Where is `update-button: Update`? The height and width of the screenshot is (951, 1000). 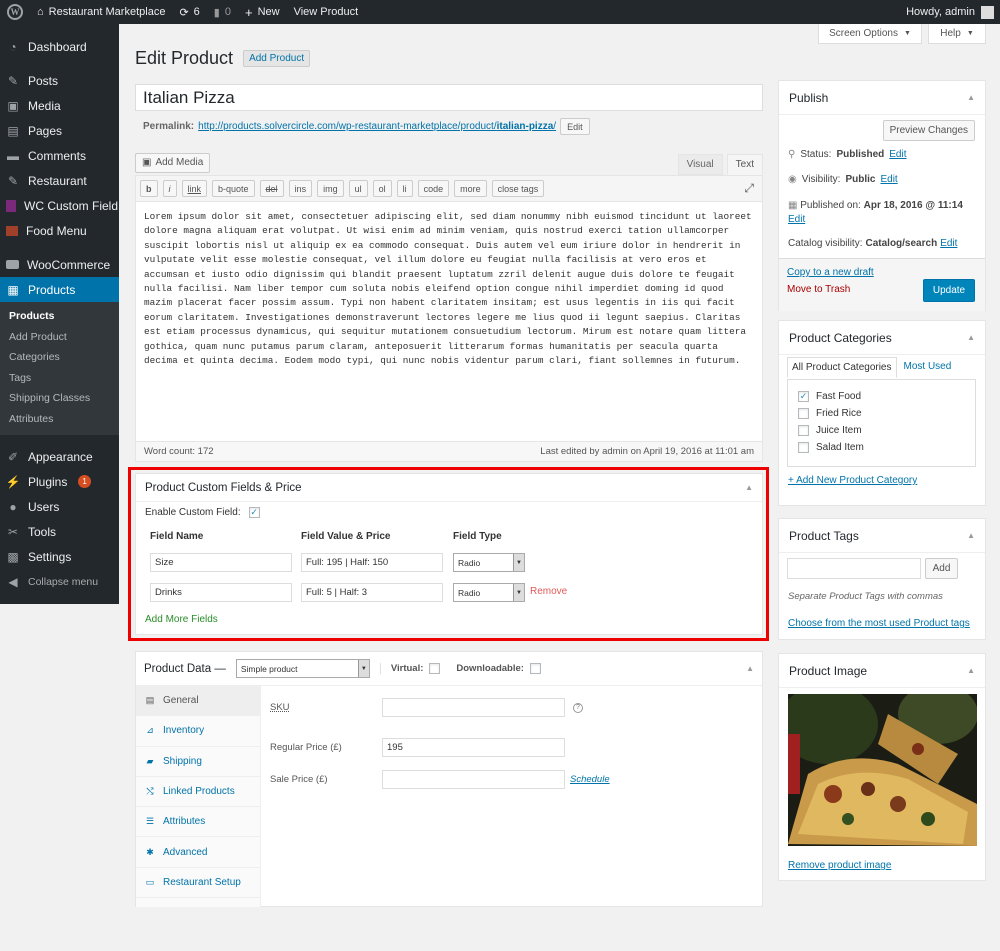
update-button: Update is located at coordinates (949, 290).